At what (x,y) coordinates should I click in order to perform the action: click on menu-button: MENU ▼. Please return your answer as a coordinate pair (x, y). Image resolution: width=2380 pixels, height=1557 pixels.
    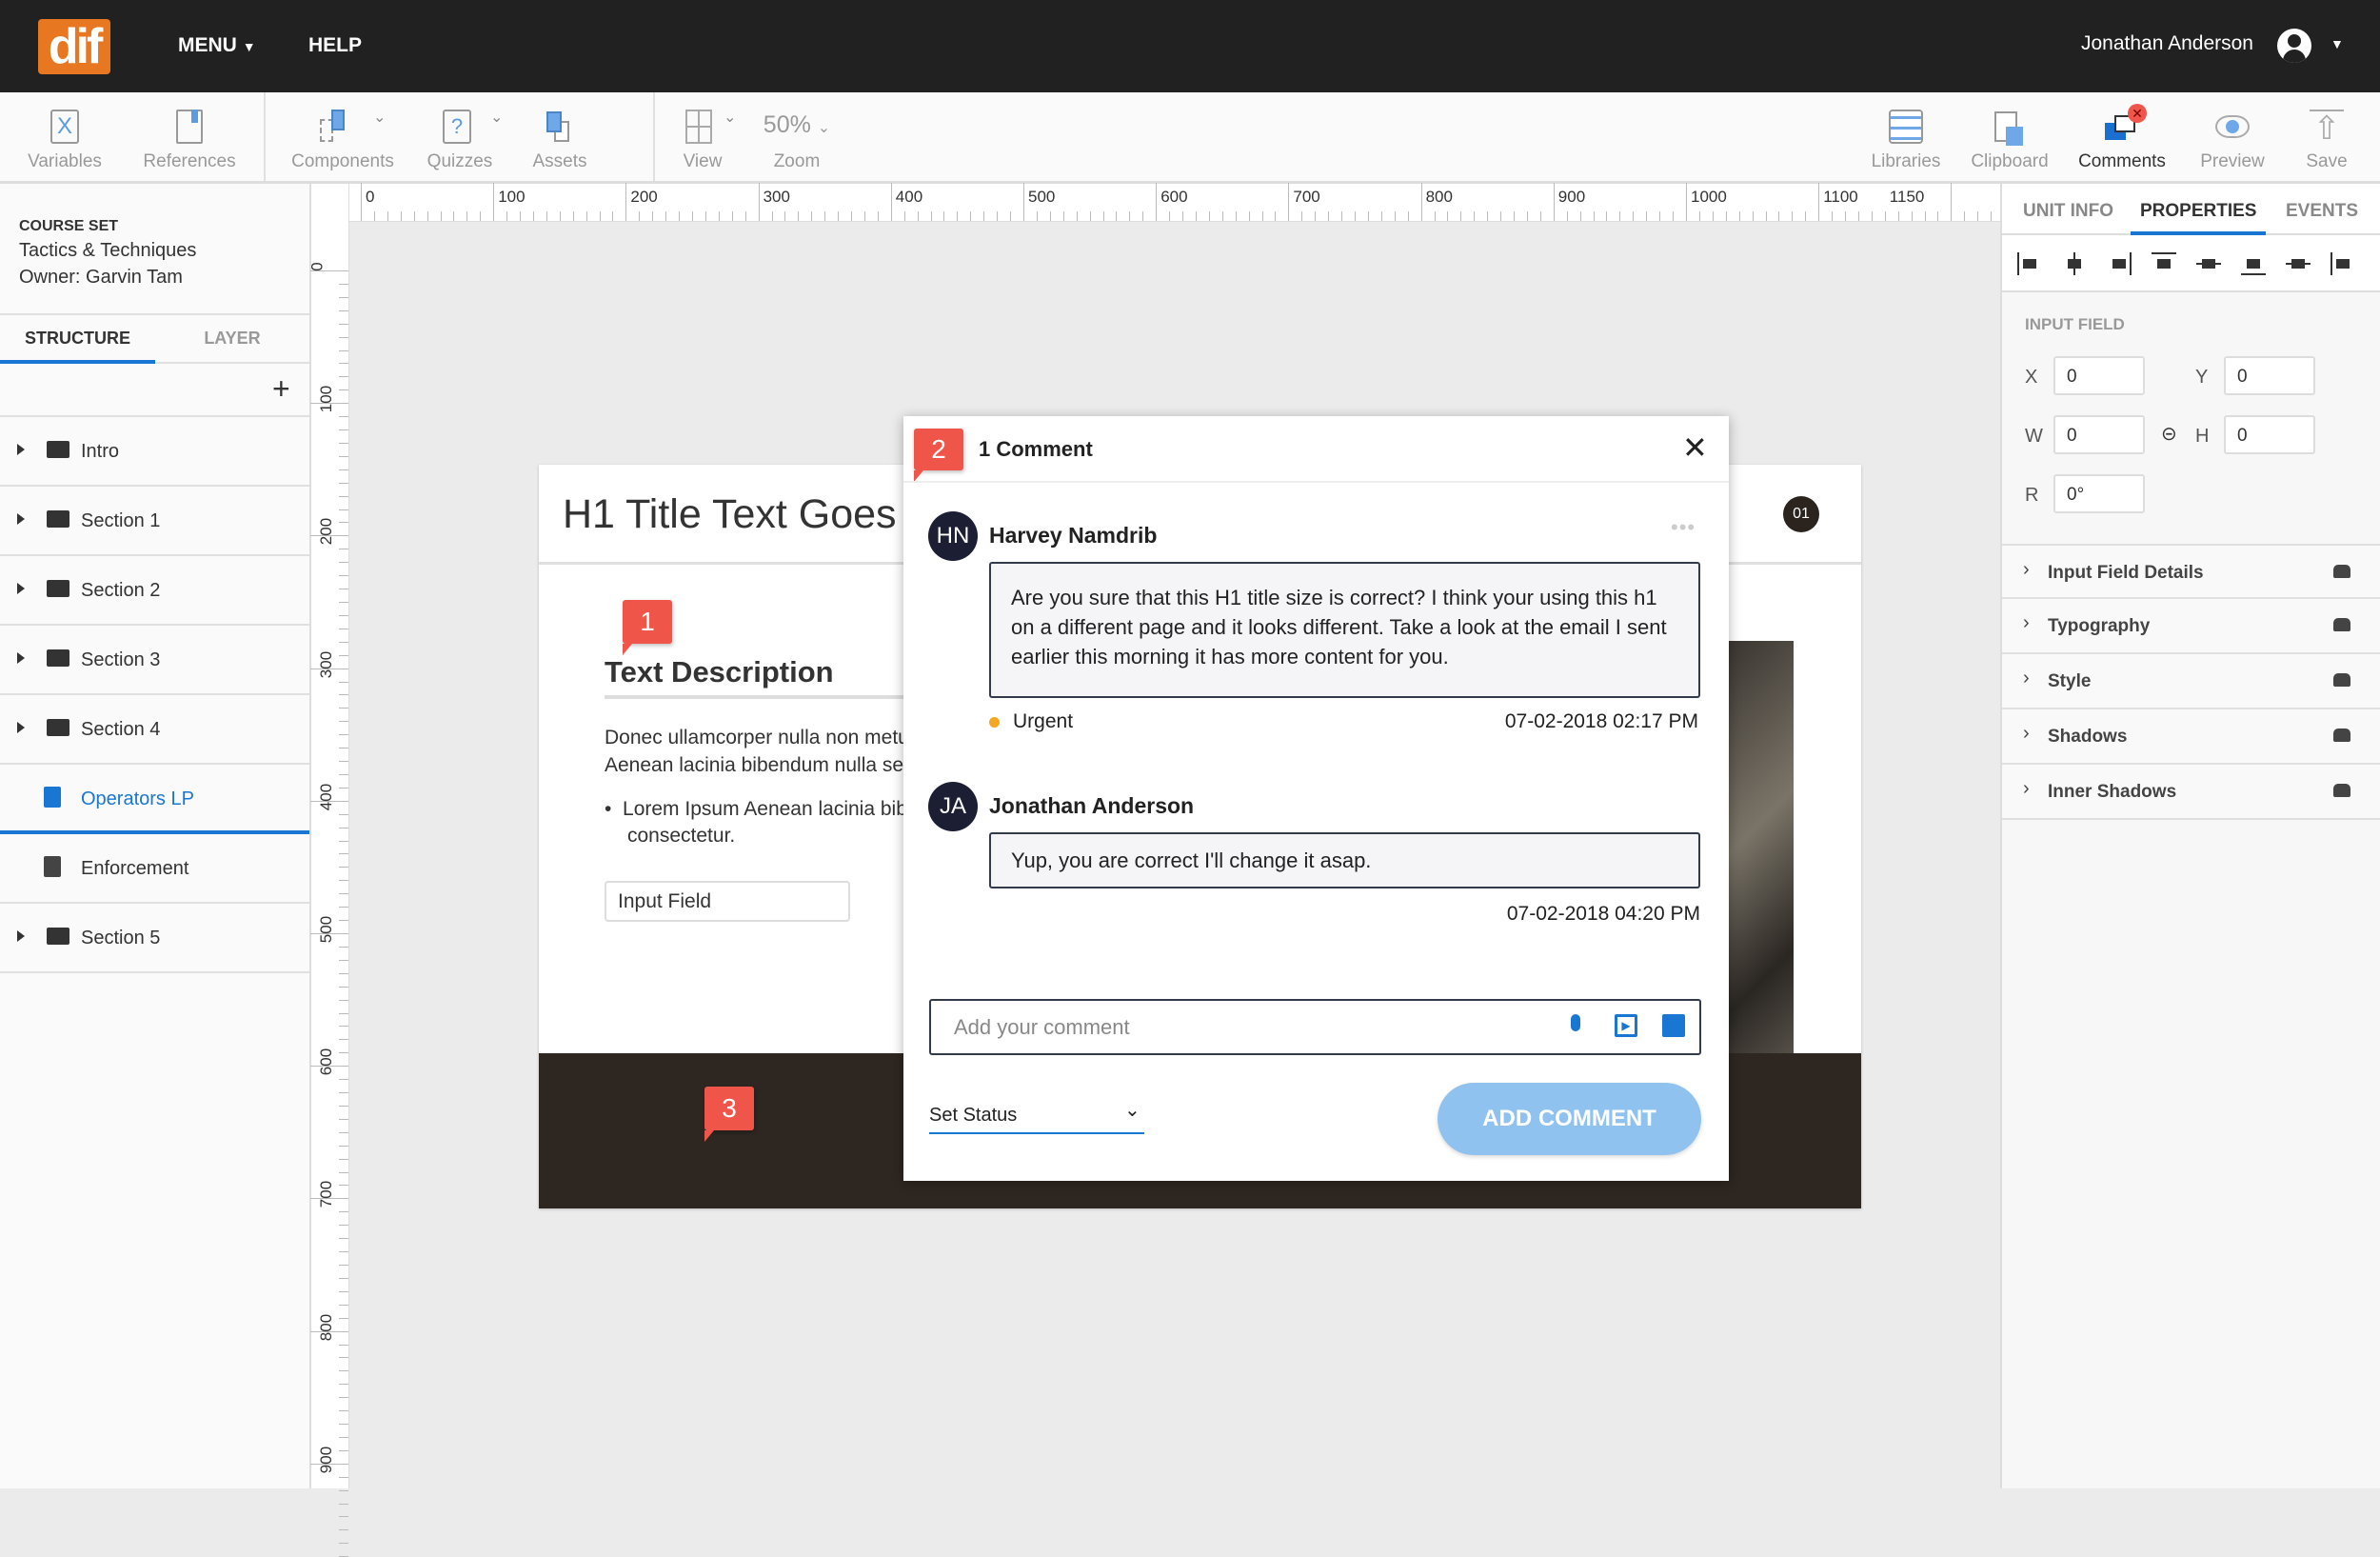
    Looking at the image, I should click on (217, 45).